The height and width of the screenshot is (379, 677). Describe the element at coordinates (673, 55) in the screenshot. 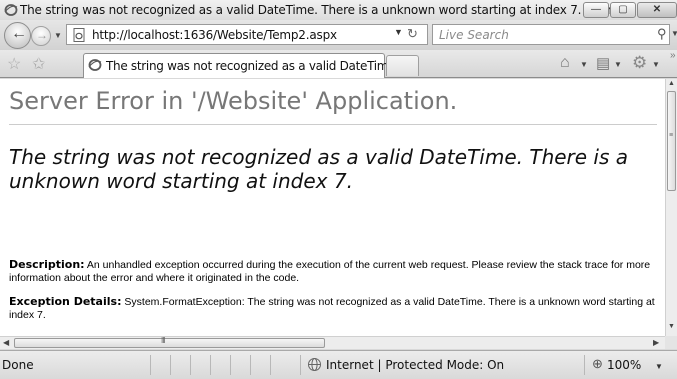

I see `more-commands-icon: »` at that location.